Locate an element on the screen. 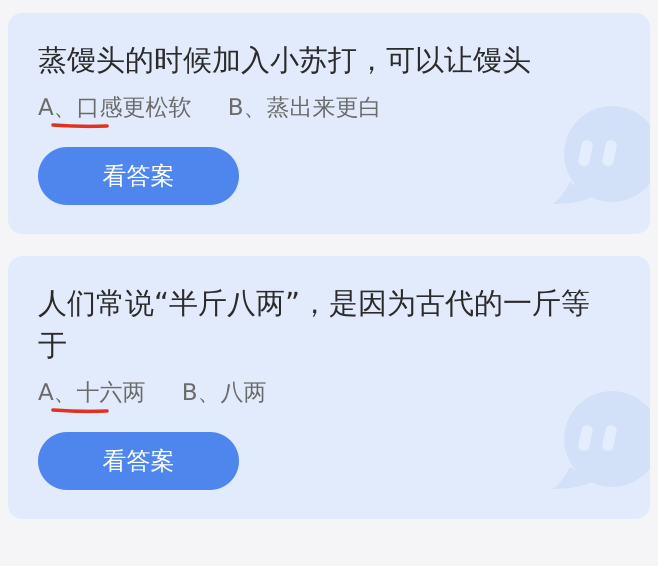  answer-option: A、十六两 is located at coordinates (92, 393).